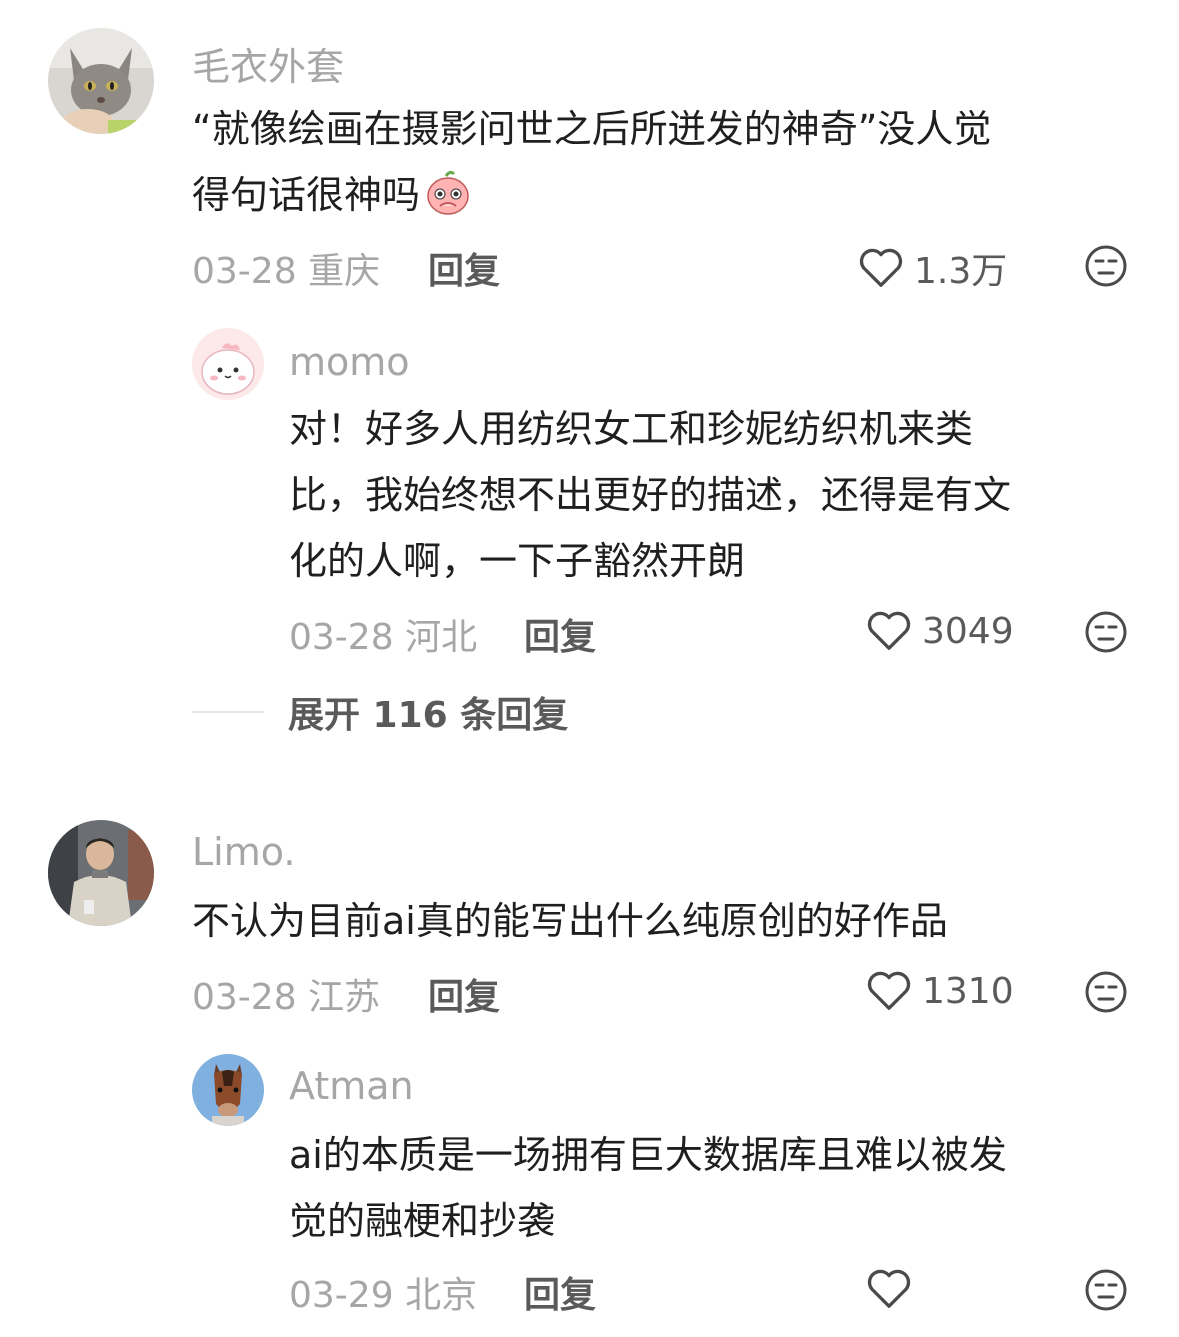 The width and height of the screenshot is (1179, 1337). What do you see at coordinates (441, 637) in the screenshot?
I see `comment-location: 河北` at bounding box center [441, 637].